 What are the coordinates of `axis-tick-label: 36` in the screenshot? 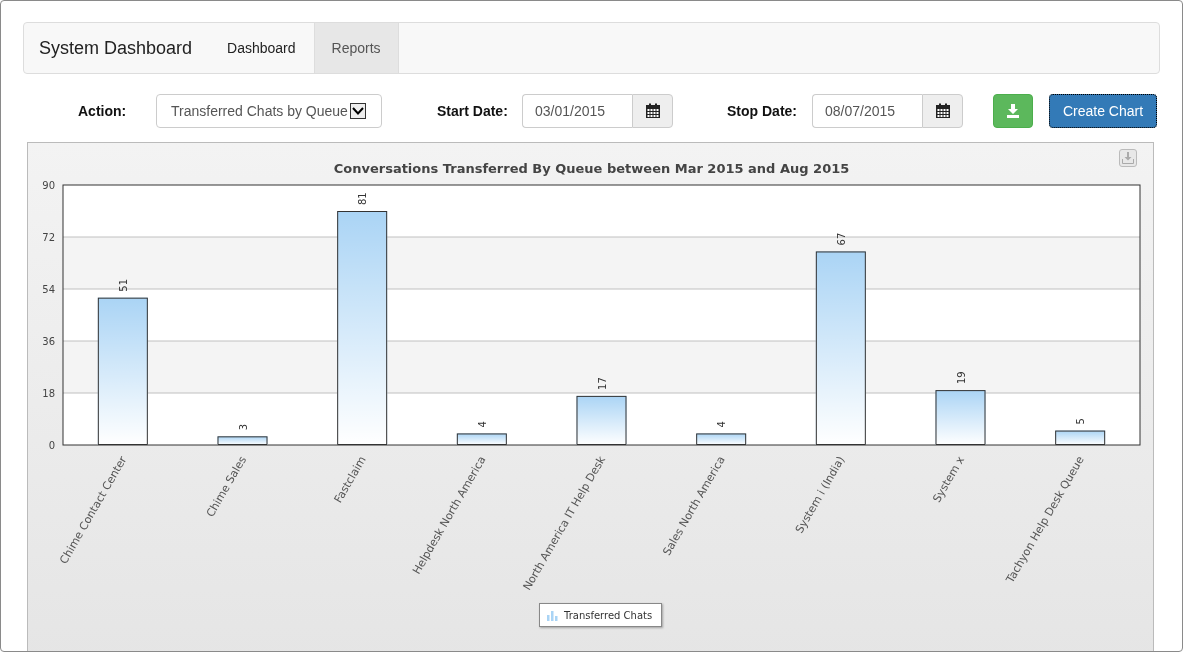 It's located at (48, 341).